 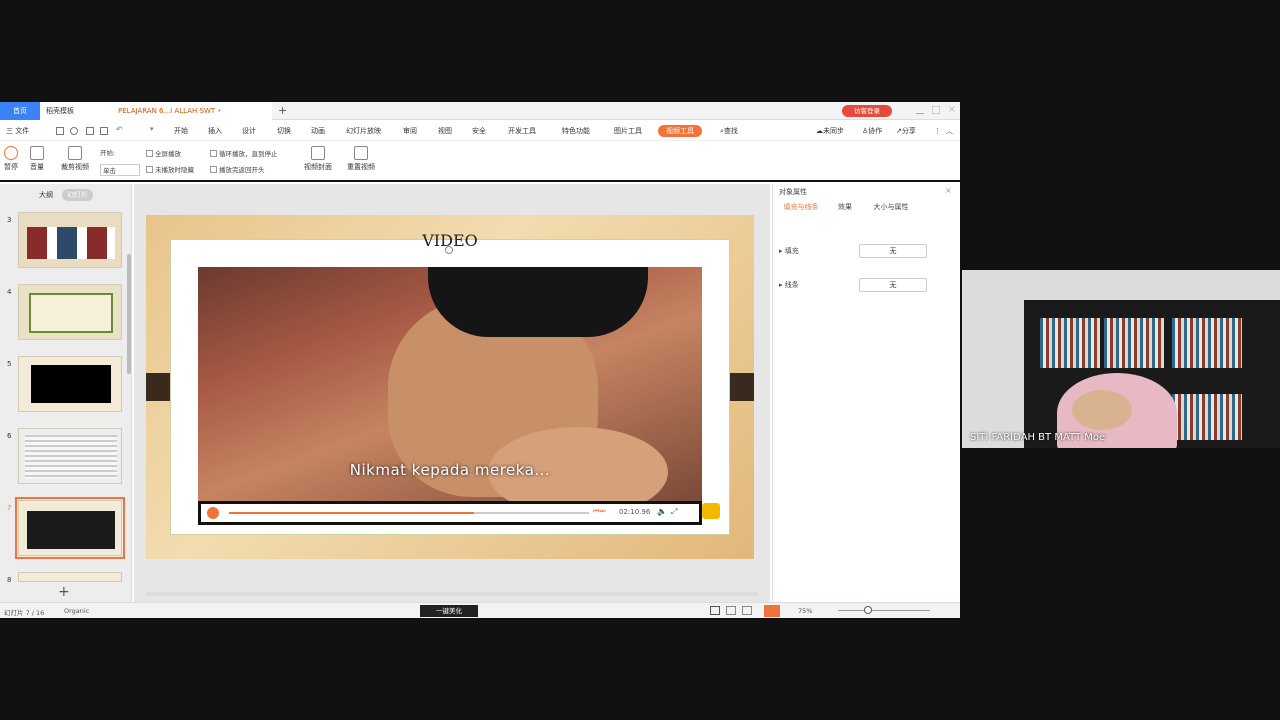 What do you see at coordinates (893, 285) in the screenshot?
I see `line-select: 无` at bounding box center [893, 285].